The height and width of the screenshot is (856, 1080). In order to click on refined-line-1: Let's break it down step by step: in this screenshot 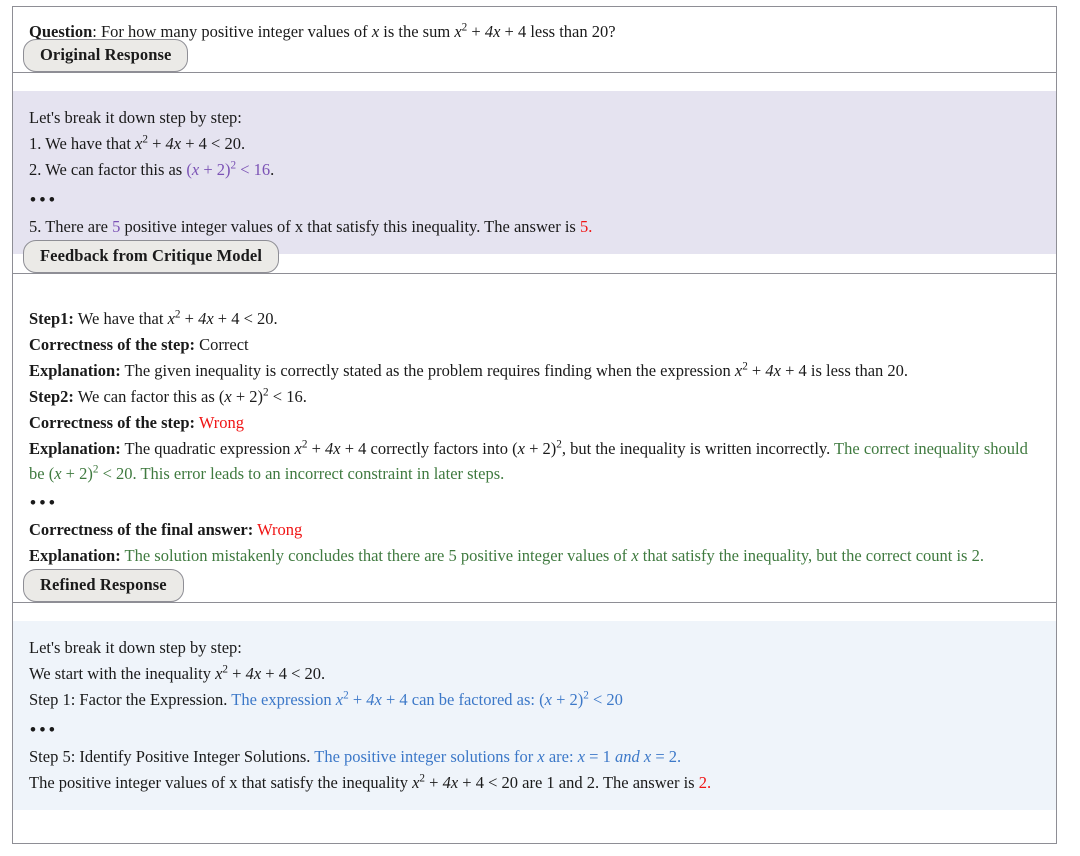, I will do `click(135, 648)`.